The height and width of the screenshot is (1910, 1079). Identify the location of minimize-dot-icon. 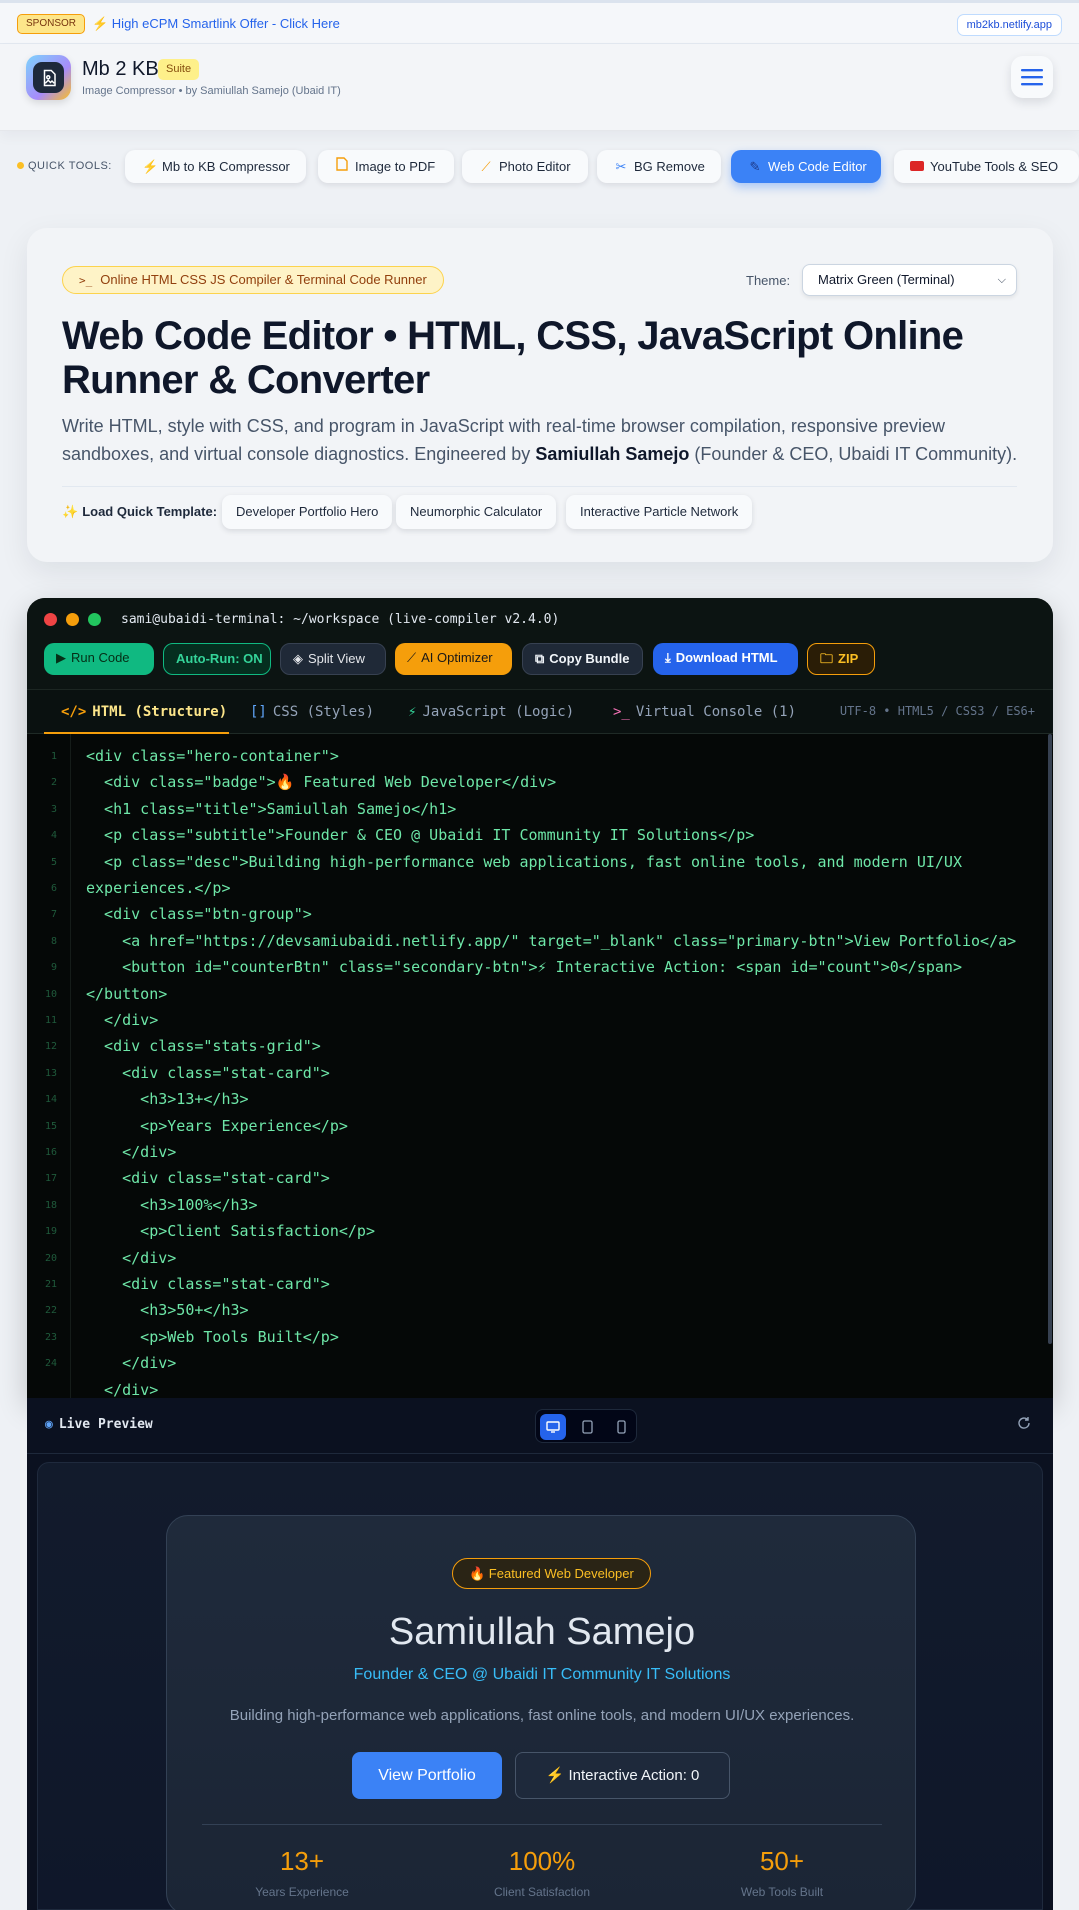
(72, 619).